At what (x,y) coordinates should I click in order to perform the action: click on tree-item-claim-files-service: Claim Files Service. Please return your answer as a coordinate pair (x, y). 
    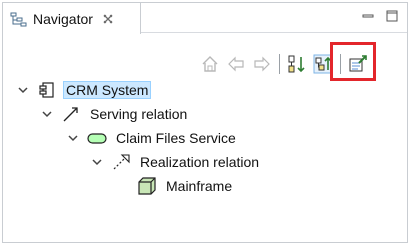
    Looking at the image, I should click on (153, 138).